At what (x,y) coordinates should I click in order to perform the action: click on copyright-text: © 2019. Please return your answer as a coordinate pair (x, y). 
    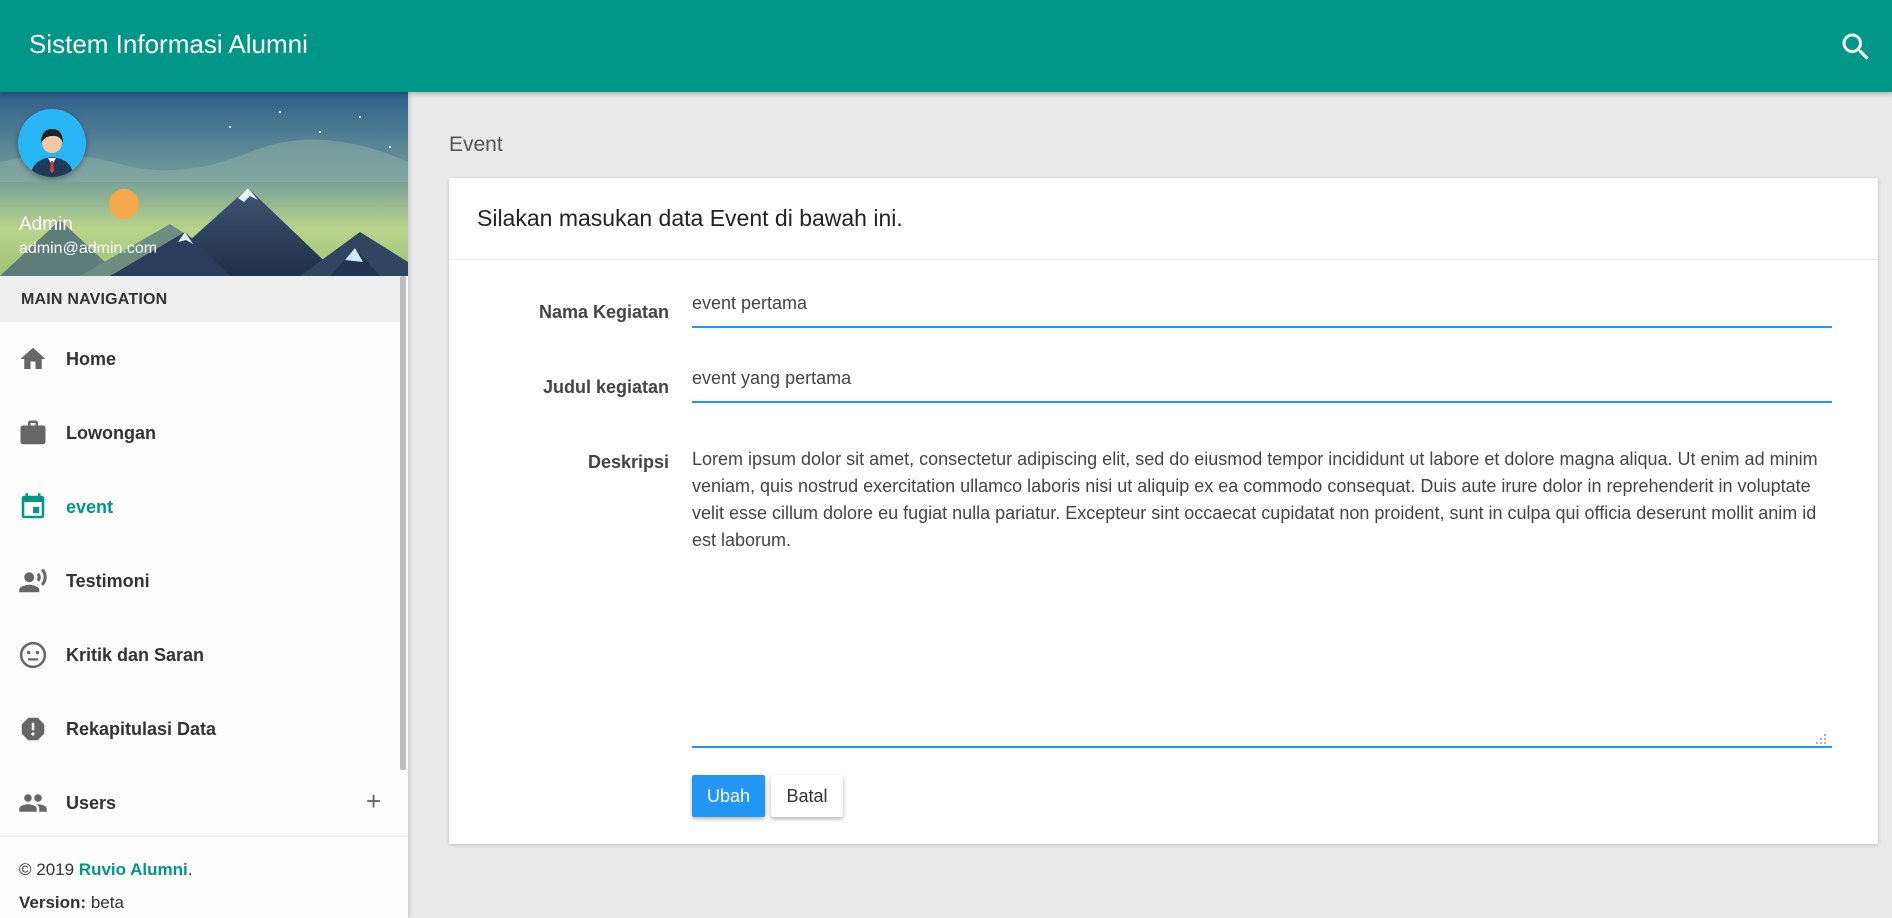
    Looking at the image, I should click on (49, 869).